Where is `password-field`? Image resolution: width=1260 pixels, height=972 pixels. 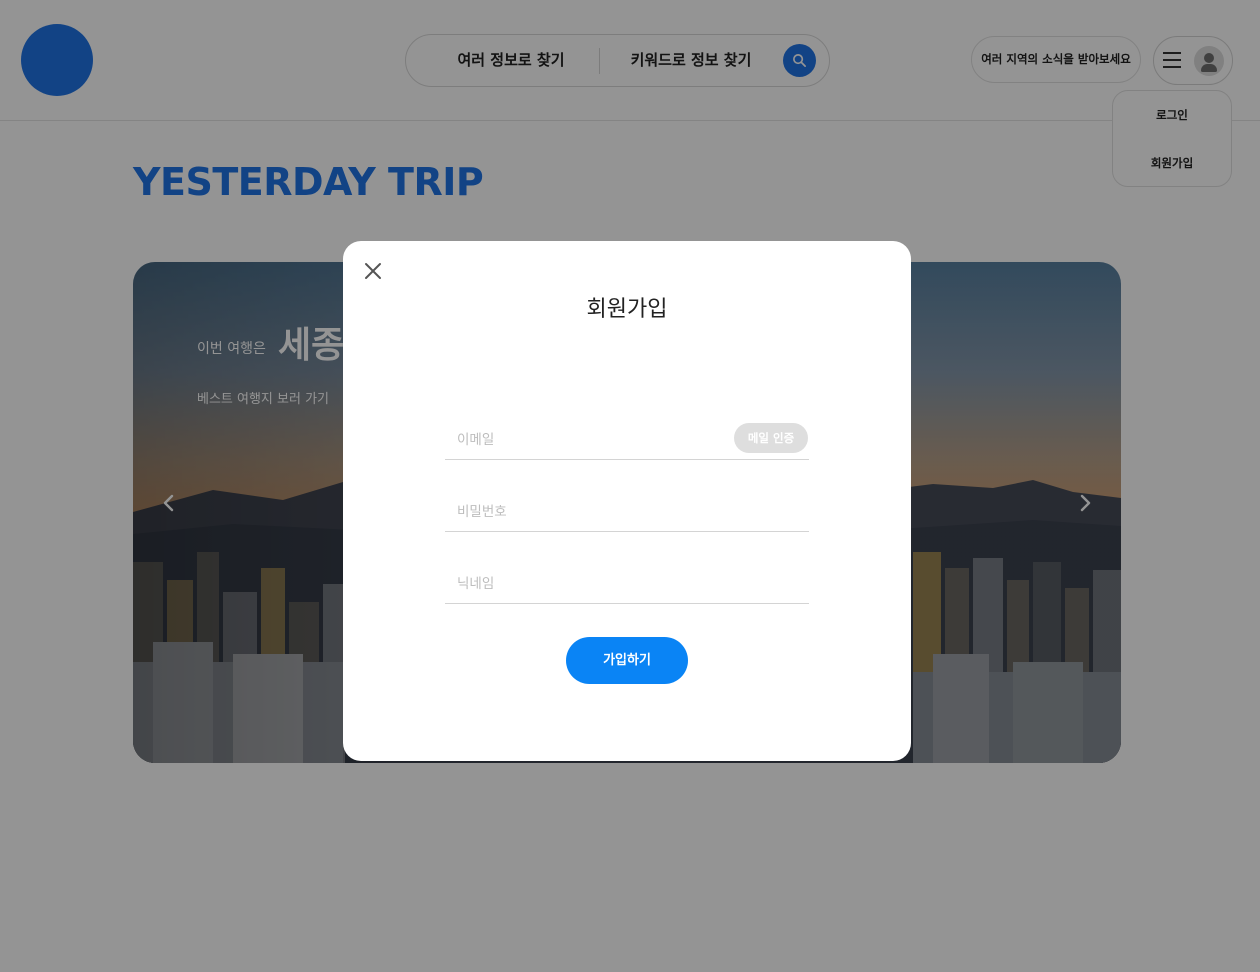
password-field is located at coordinates (627, 511).